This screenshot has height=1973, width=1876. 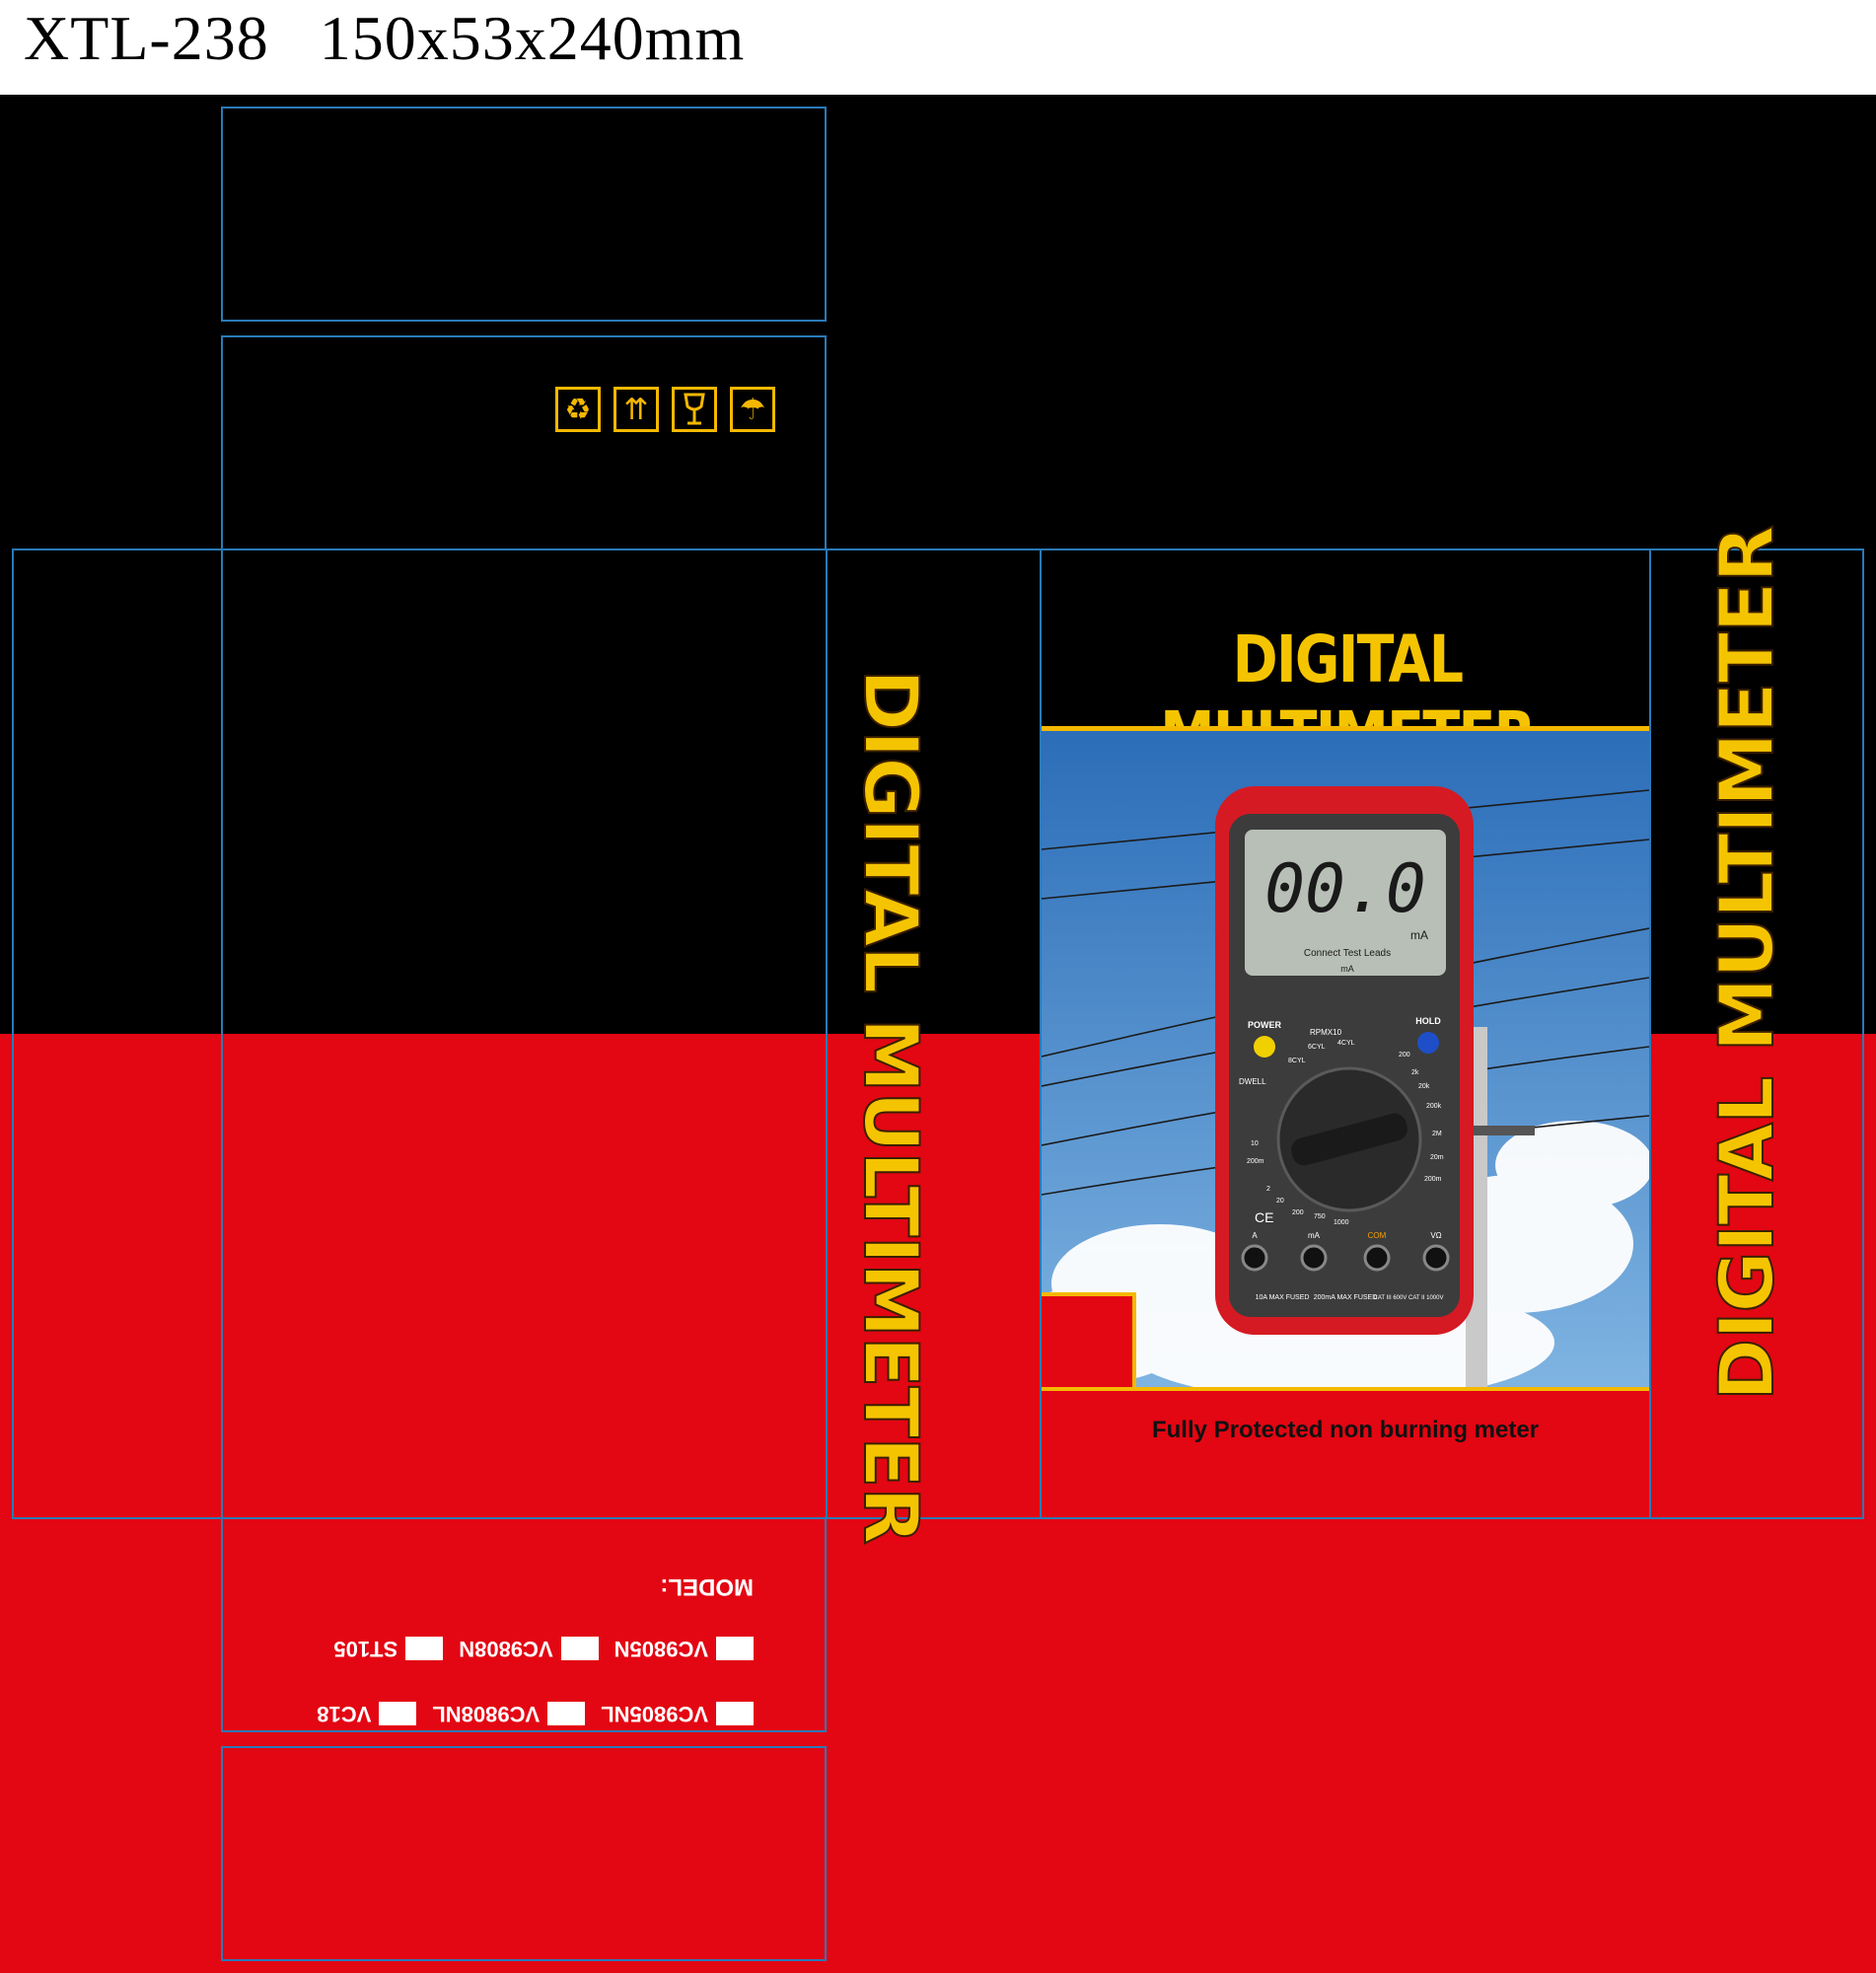 I want to click on lcd-readout: 00.0, so click(x=1345, y=889).